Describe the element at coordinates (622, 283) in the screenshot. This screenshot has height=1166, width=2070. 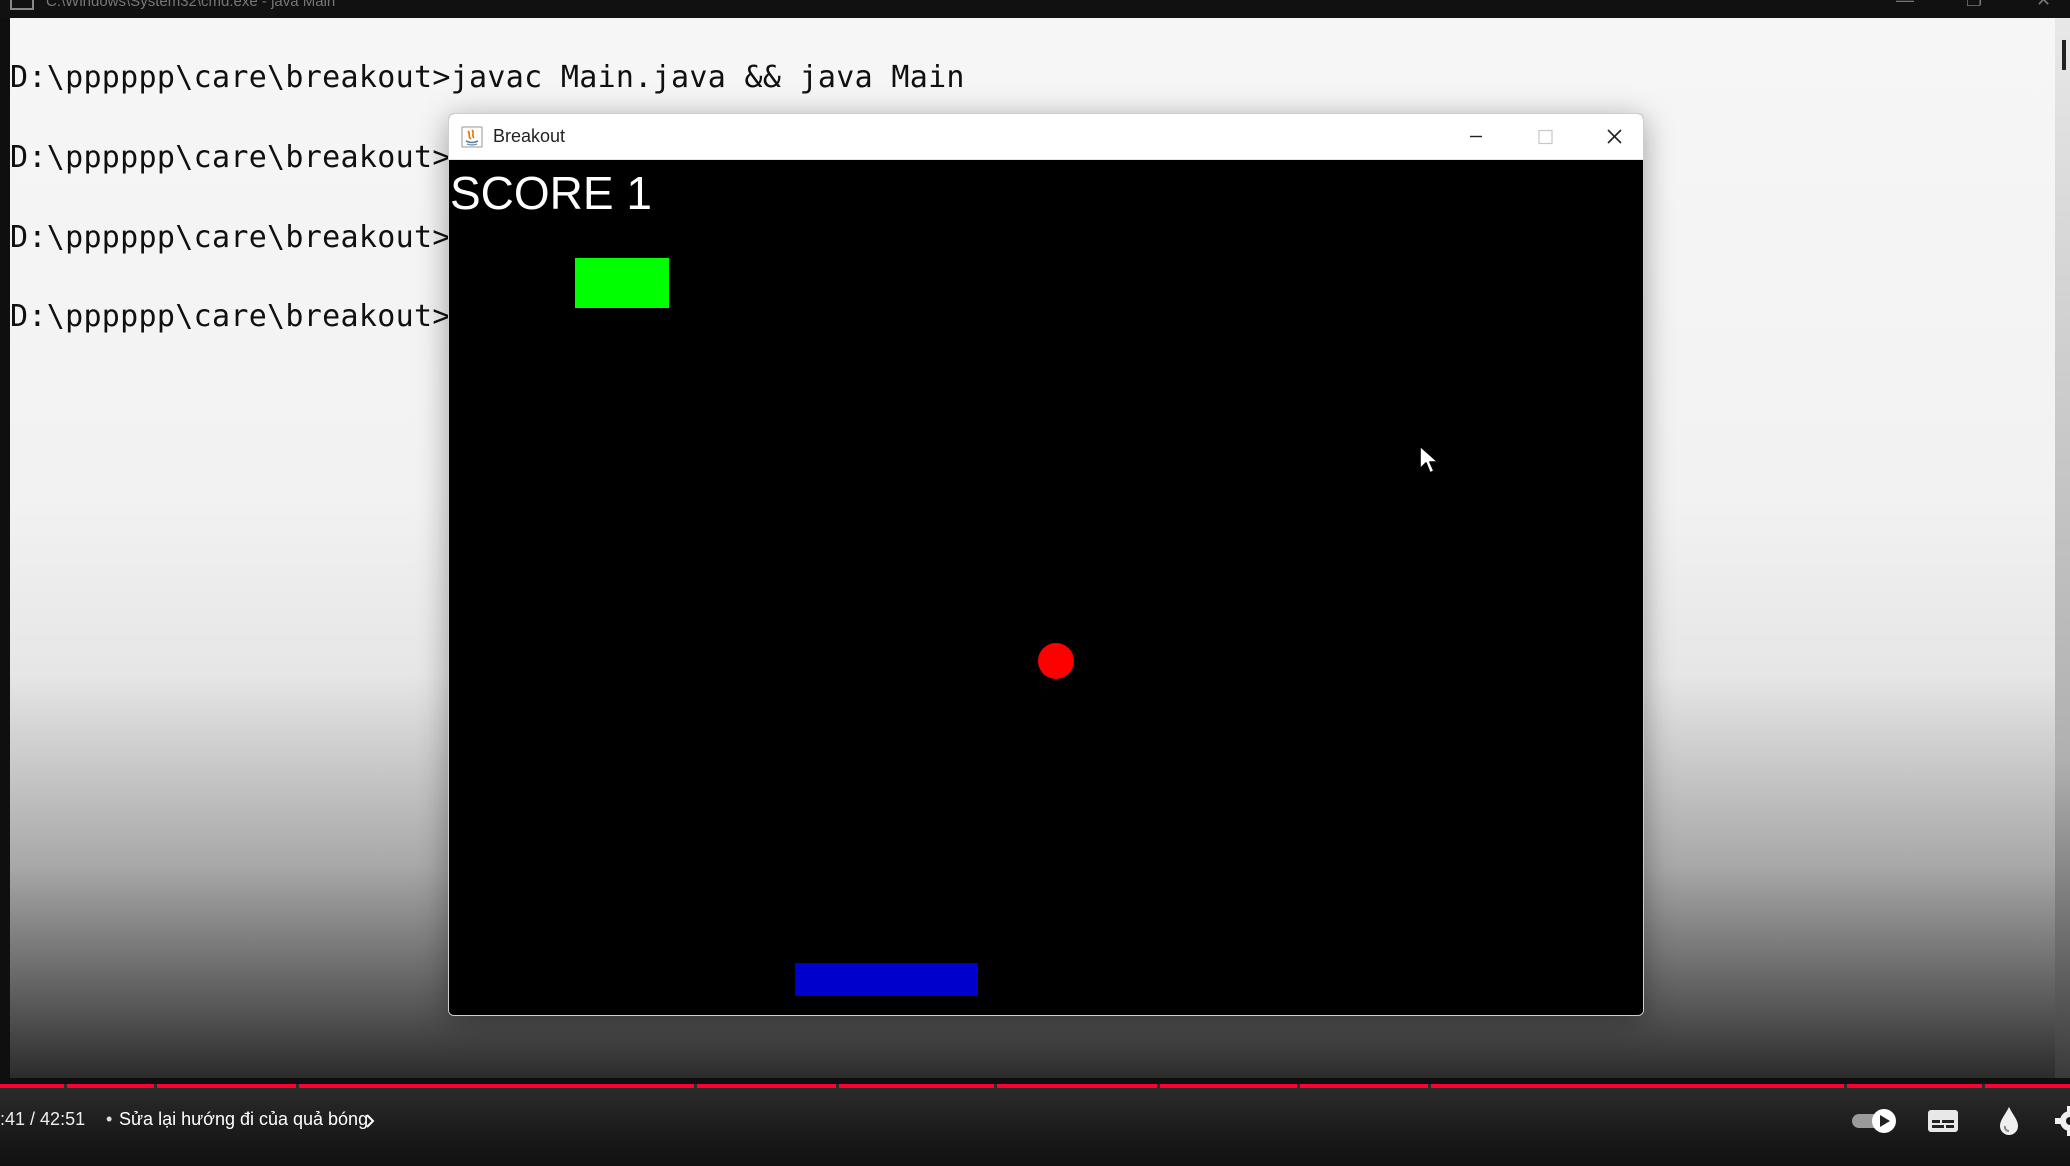
I see `brick` at that location.